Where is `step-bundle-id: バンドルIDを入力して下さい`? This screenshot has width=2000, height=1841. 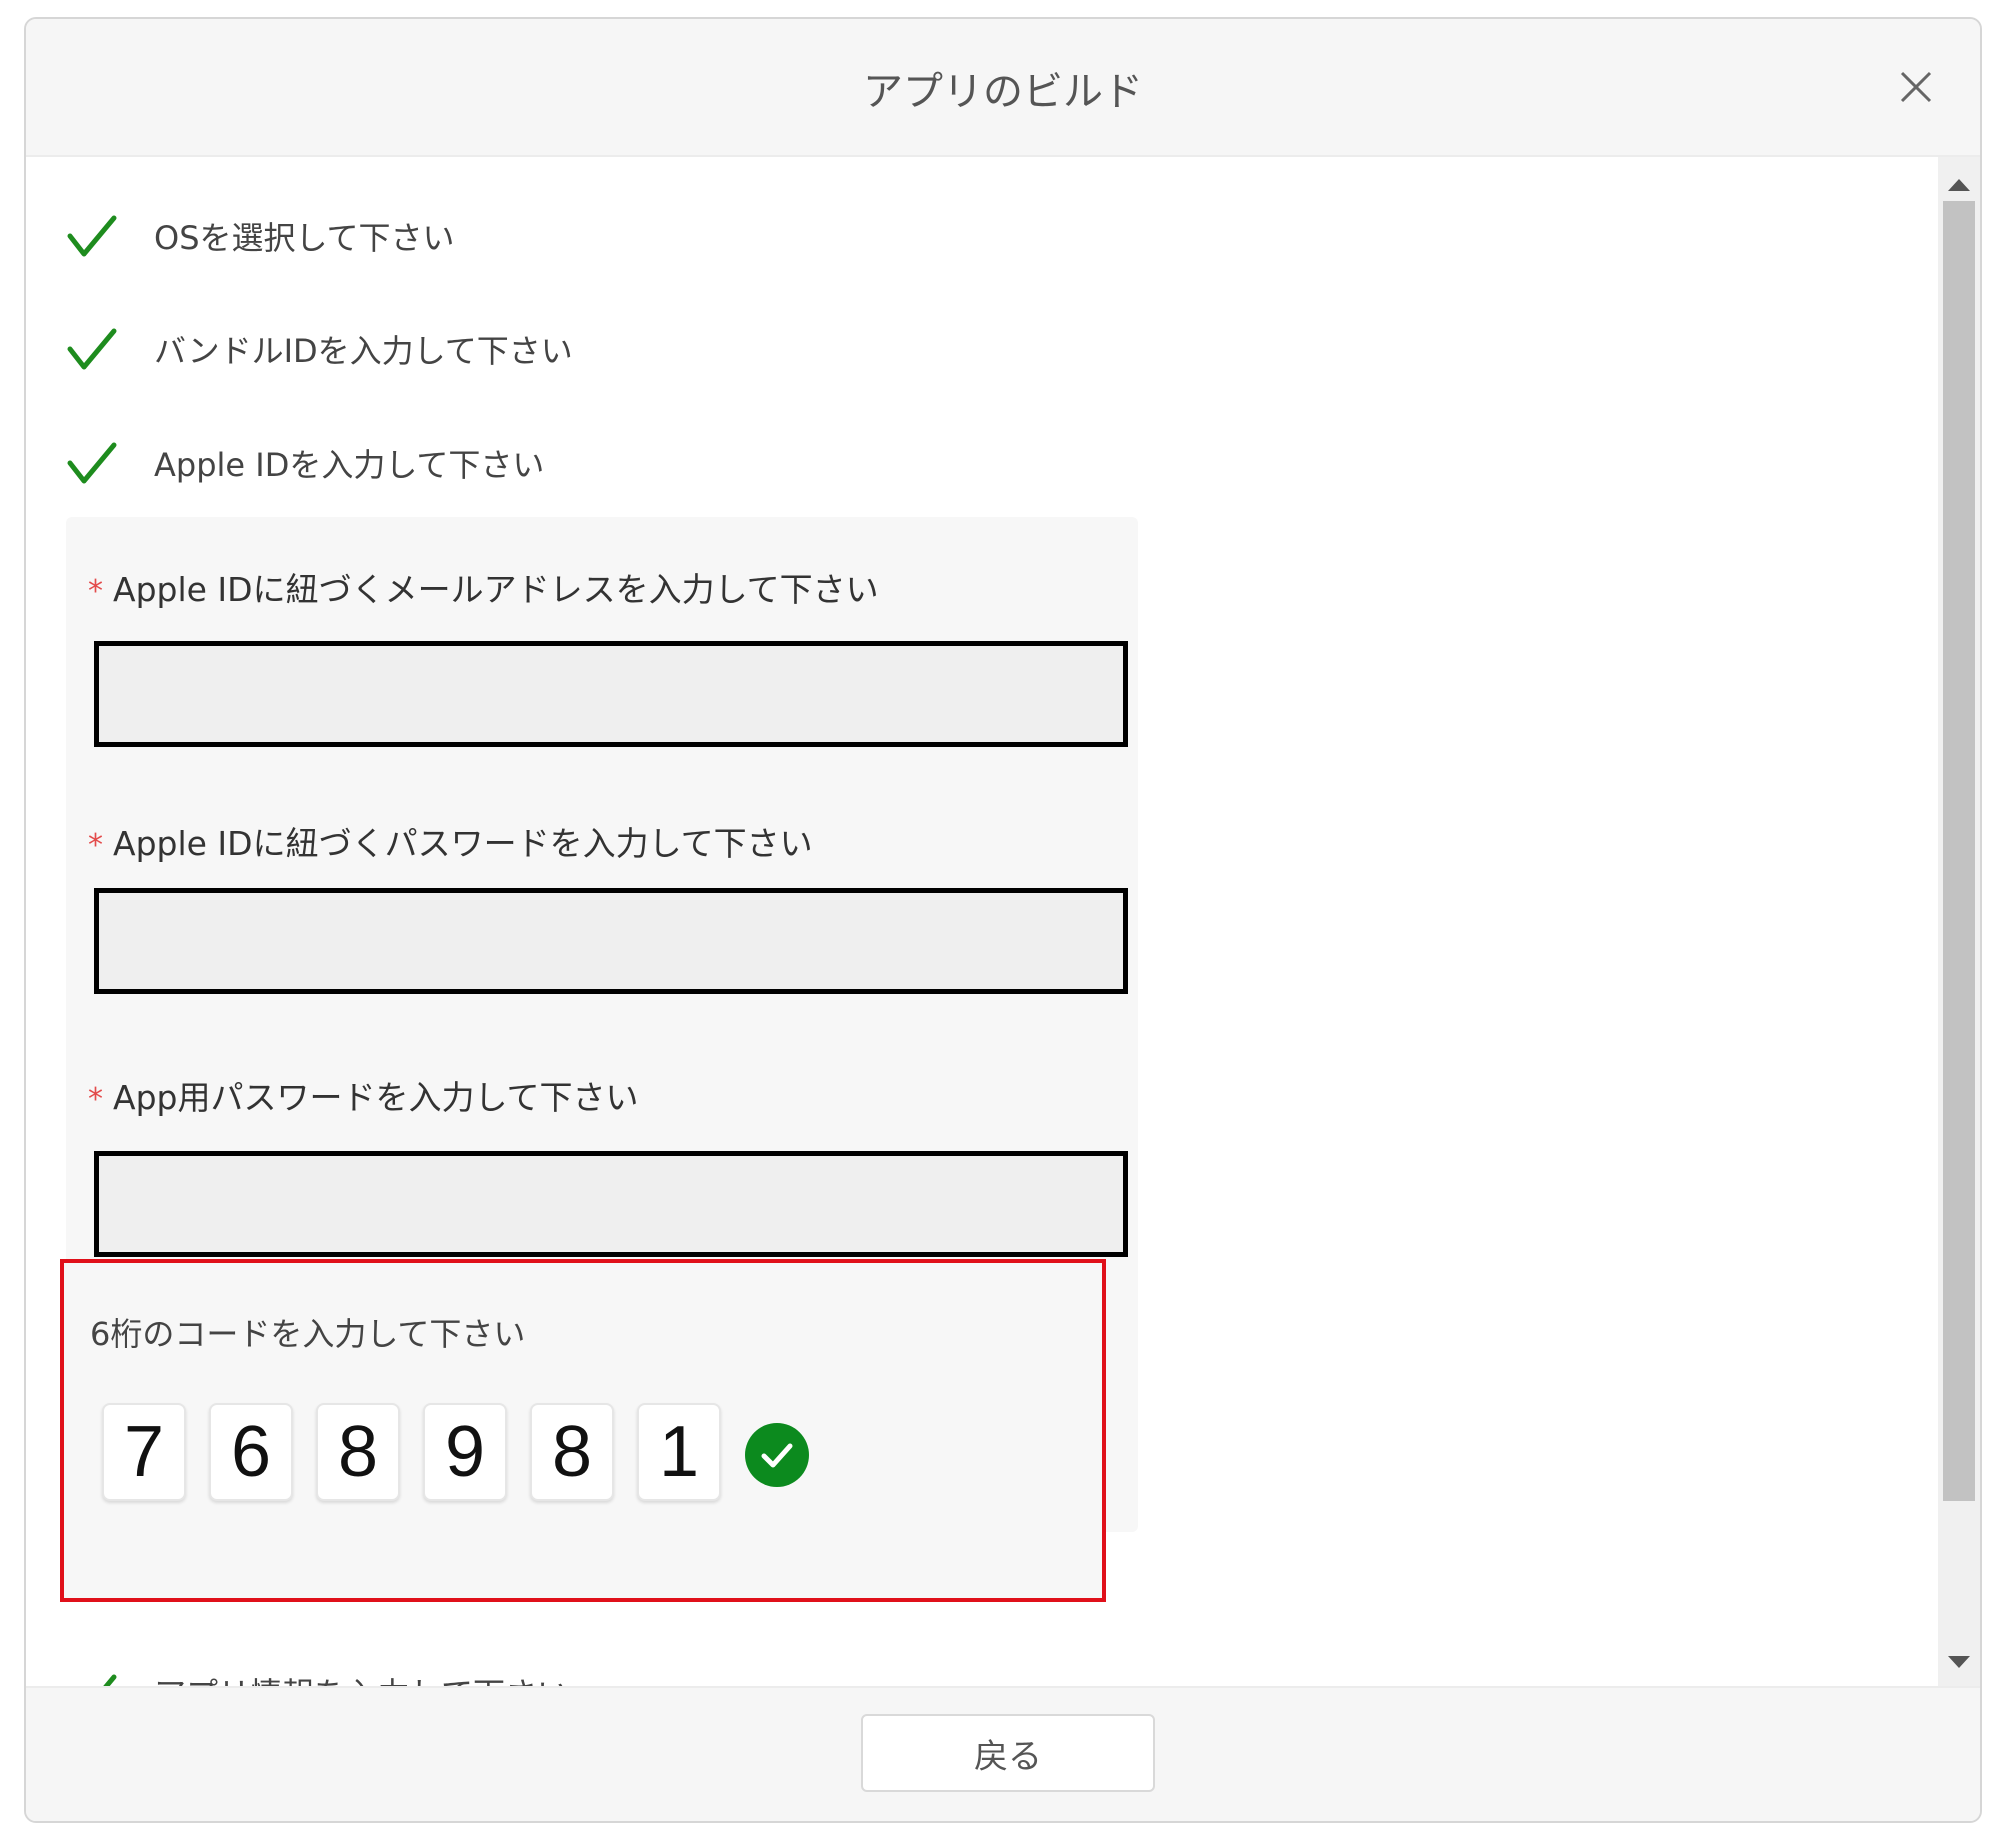 step-bundle-id: バンドルIDを入力して下さい is located at coordinates (319, 349).